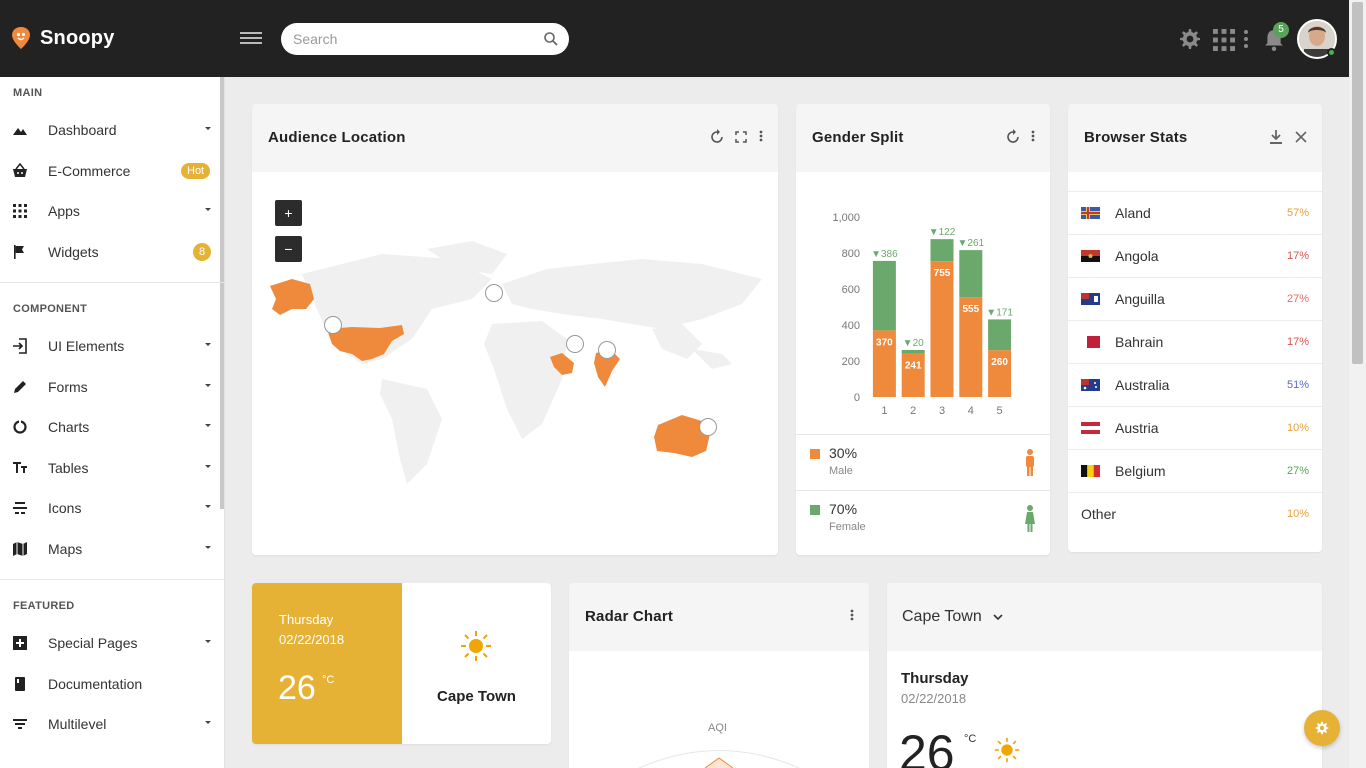  What do you see at coordinates (923, 518) in the screenshot?
I see `female-stat-row: 70% Female` at bounding box center [923, 518].